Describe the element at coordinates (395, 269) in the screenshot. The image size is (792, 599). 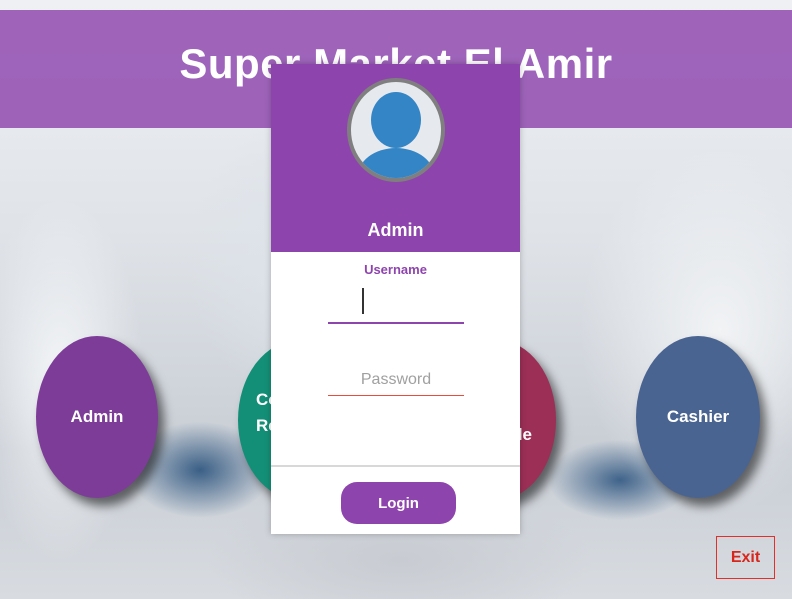
I see `username-label: Username` at that location.